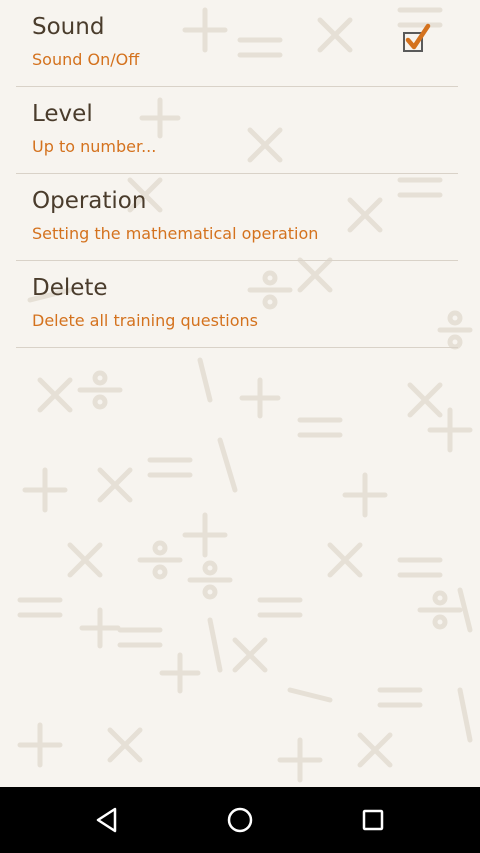 The height and width of the screenshot is (853, 480). I want to click on back-button, so click(107, 820).